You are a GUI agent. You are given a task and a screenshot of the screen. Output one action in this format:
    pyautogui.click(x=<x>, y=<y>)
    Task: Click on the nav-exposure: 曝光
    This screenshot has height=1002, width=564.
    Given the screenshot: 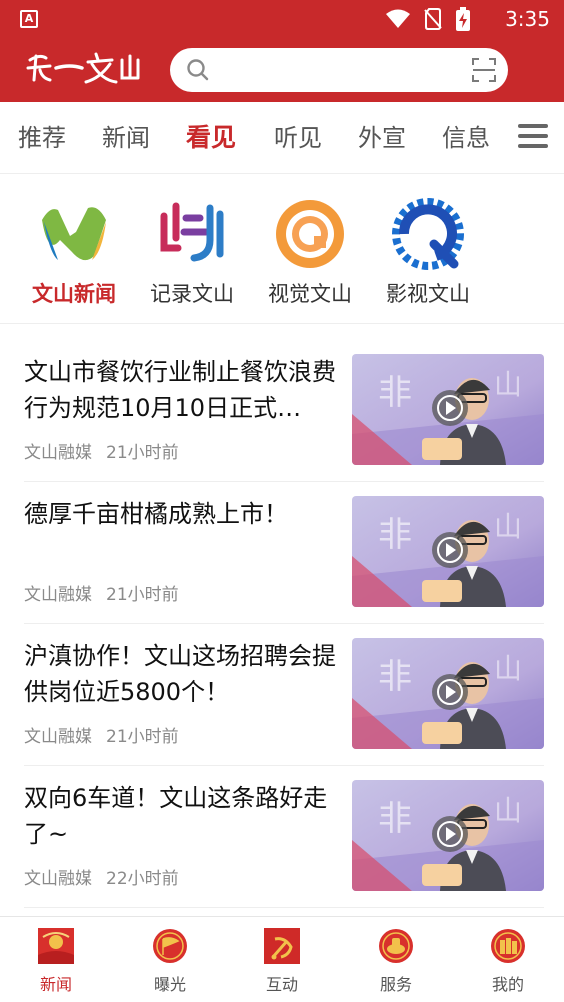 What is the action you would take?
    pyautogui.click(x=170, y=961)
    